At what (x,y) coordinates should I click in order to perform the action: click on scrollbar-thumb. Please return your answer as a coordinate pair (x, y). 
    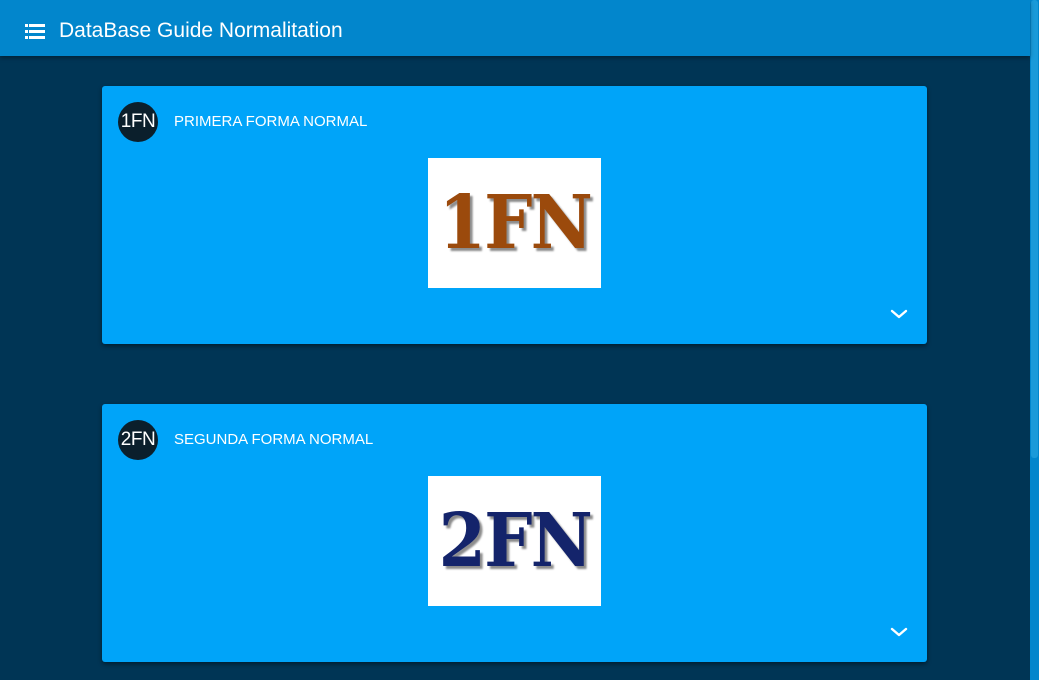
    Looking at the image, I should click on (1034, 229).